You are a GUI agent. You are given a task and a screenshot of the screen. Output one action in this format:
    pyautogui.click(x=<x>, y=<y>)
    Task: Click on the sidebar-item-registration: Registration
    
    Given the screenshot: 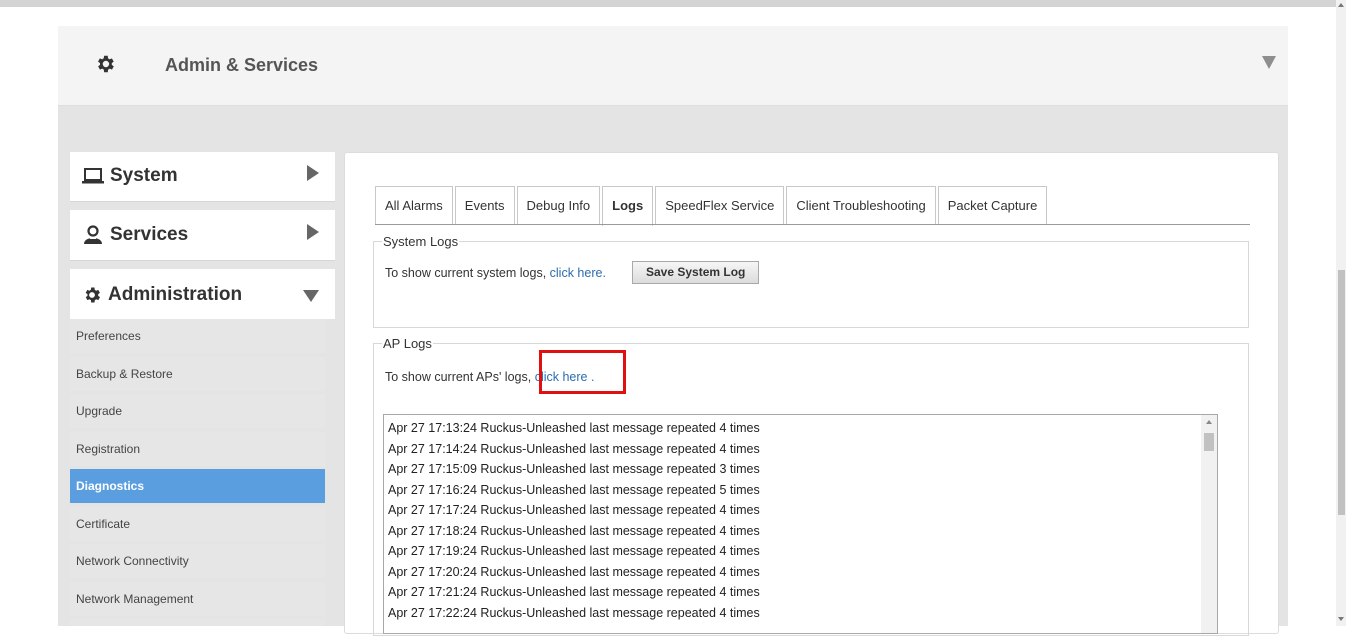 What is the action you would take?
    pyautogui.click(x=197, y=449)
    